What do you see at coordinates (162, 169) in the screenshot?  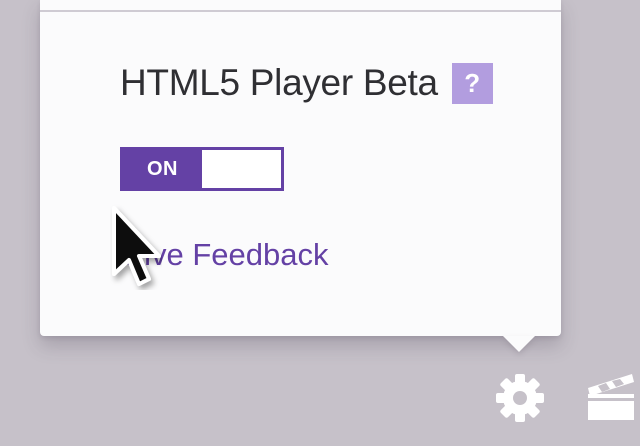 I see `toggle-on-label: ON` at bounding box center [162, 169].